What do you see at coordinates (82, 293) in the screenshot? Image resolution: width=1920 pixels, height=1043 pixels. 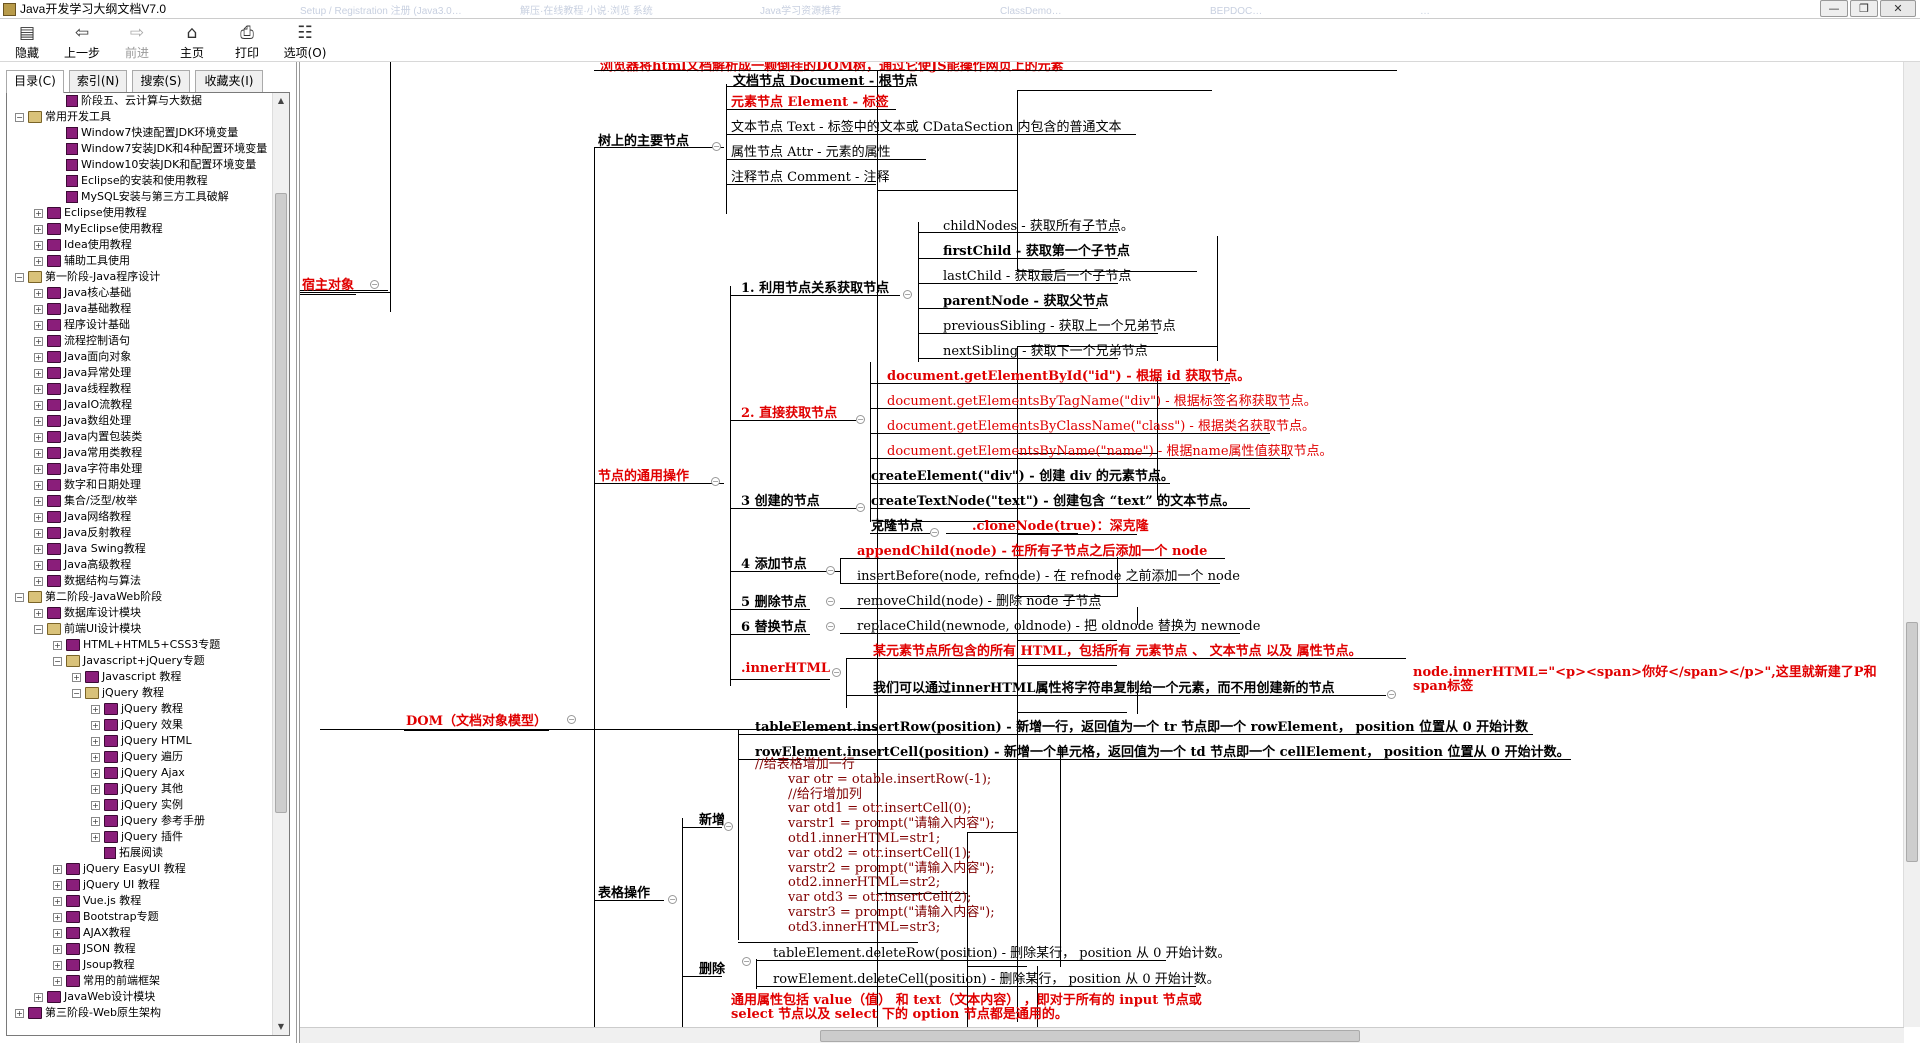 I see `tree-item: + Java核心基础` at bounding box center [82, 293].